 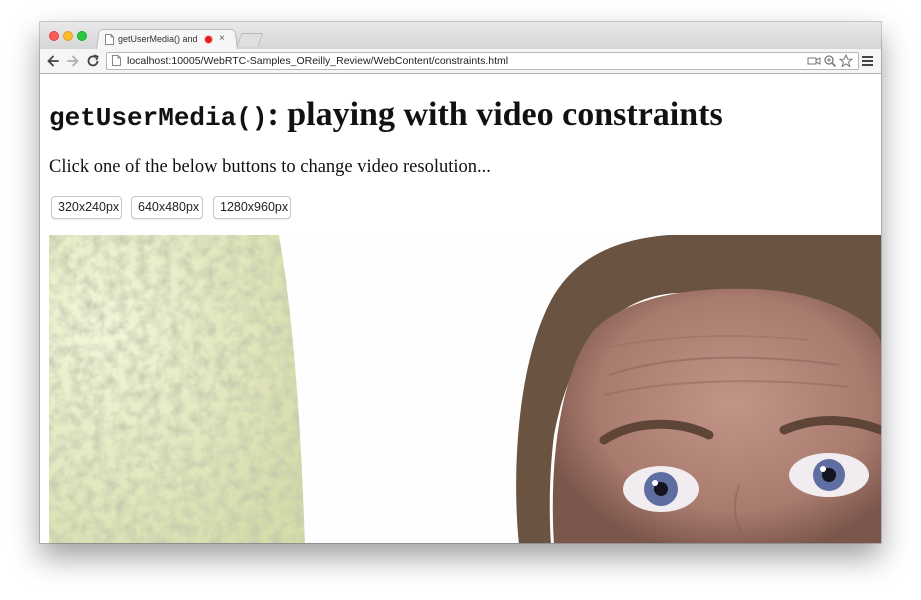 What do you see at coordinates (167, 207) in the screenshot?
I see `resolution-640x480-button: 640x480px` at bounding box center [167, 207].